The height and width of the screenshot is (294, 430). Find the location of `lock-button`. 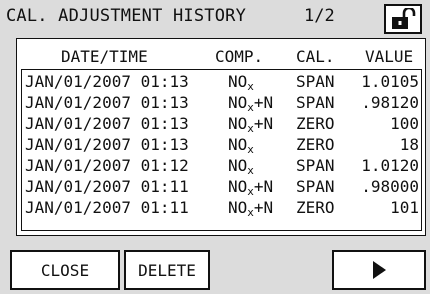

lock-button is located at coordinates (403, 19).